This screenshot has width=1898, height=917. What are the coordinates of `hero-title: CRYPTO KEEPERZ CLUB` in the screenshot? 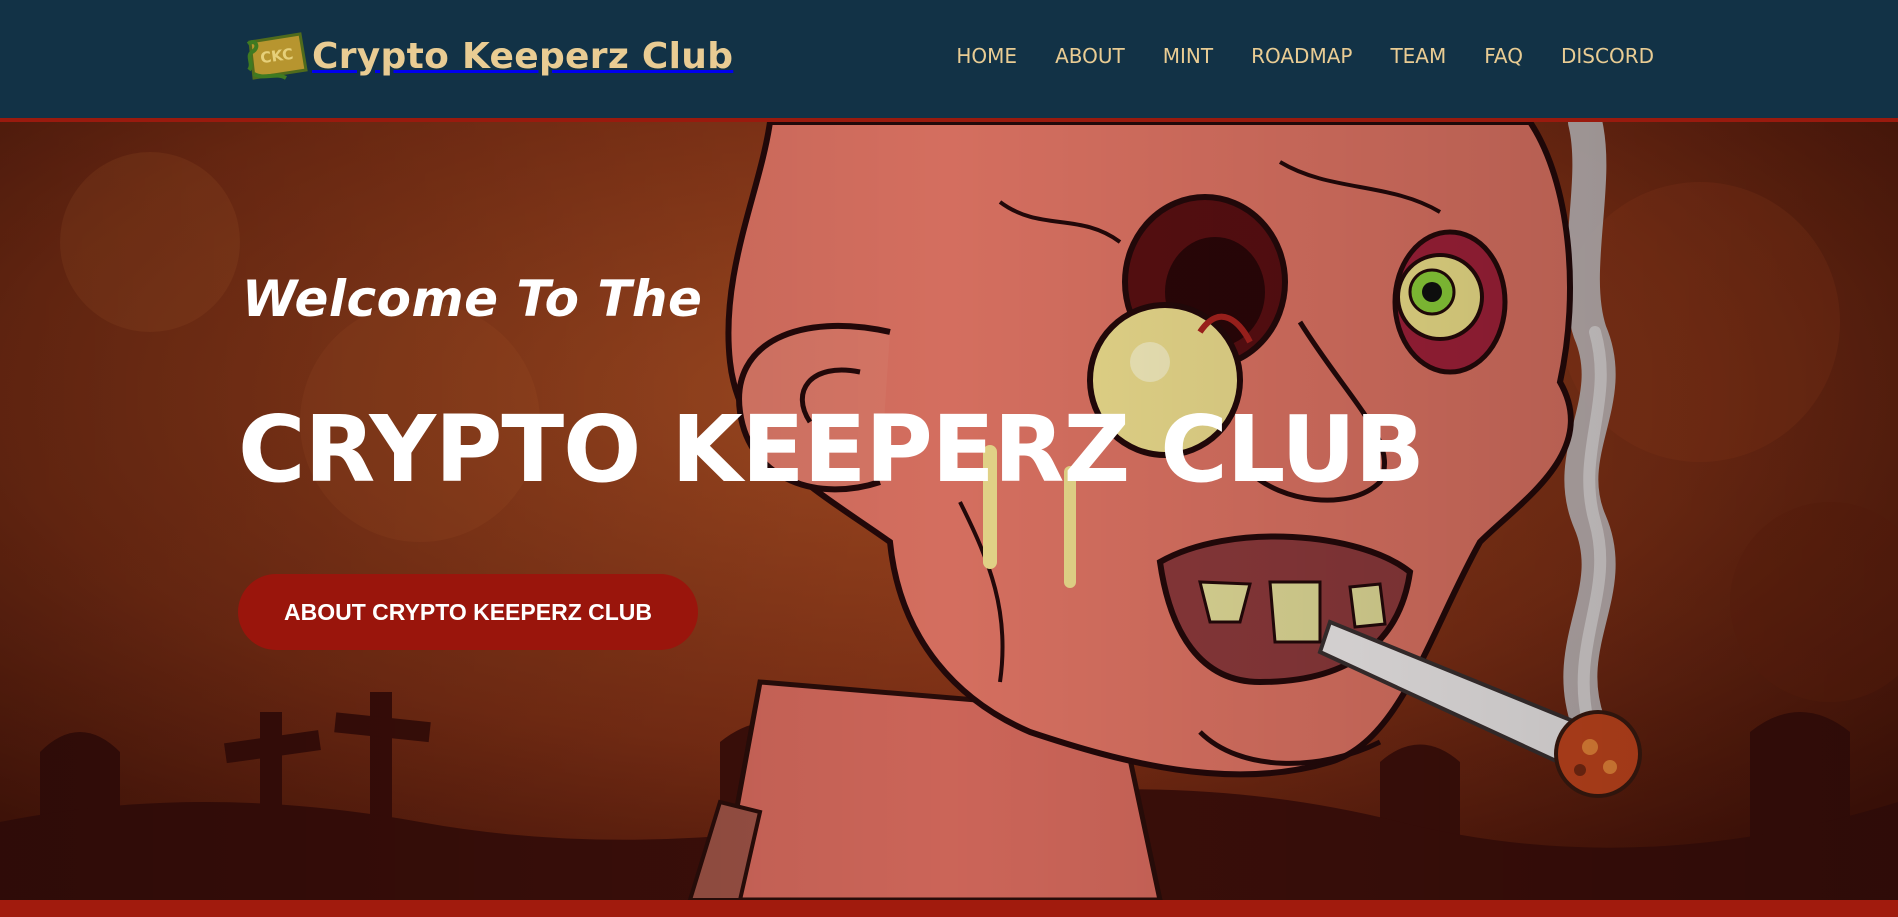 It's located at (831, 449).